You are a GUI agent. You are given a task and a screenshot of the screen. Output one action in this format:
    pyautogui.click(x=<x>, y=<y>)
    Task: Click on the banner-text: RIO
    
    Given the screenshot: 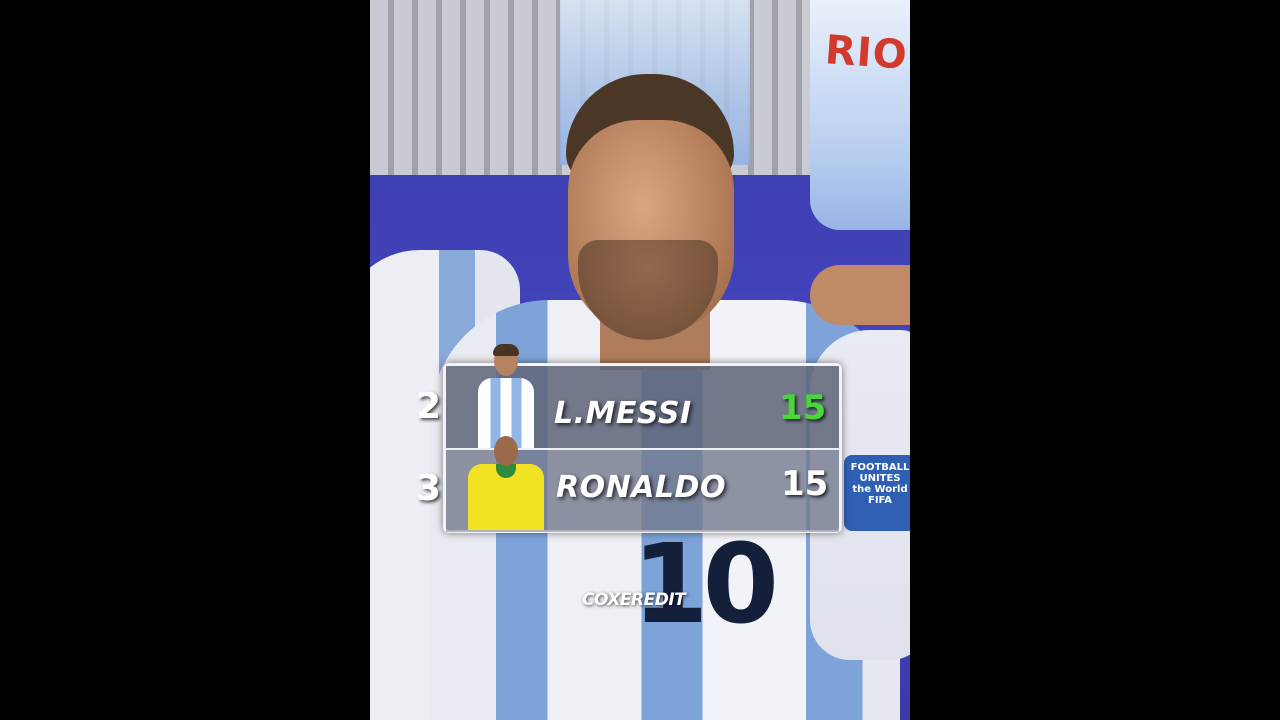 What is the action you would take?
    pyautogui.click(x=866, y=53)
    